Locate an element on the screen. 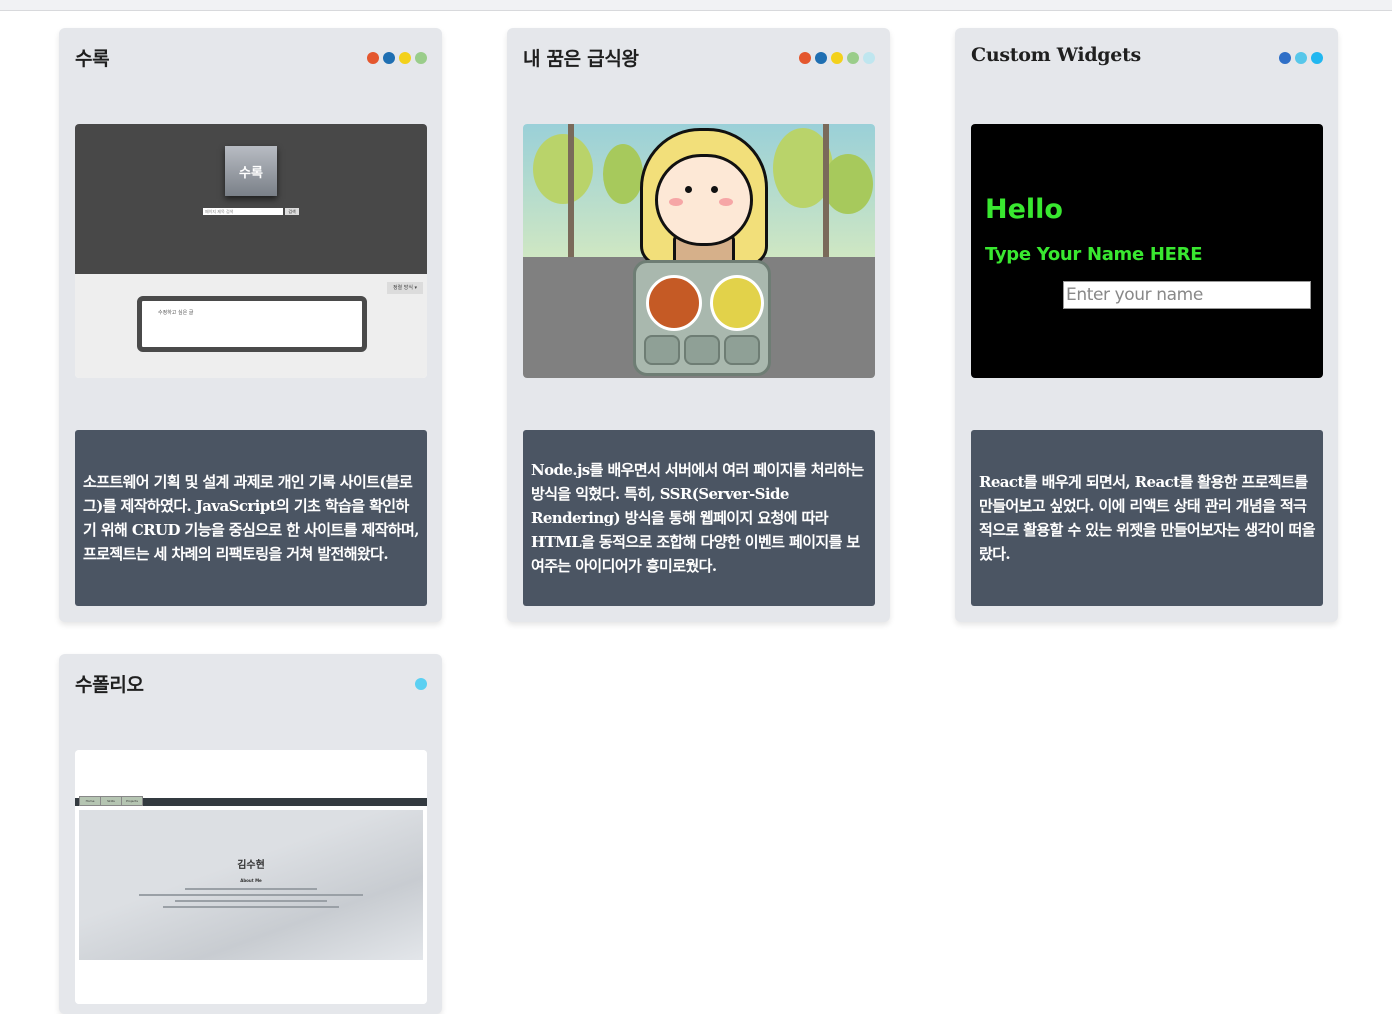 The image size is (1392, 1014). card-title: 내 꿈은 급식왕 is located at coordinates (581, 59).